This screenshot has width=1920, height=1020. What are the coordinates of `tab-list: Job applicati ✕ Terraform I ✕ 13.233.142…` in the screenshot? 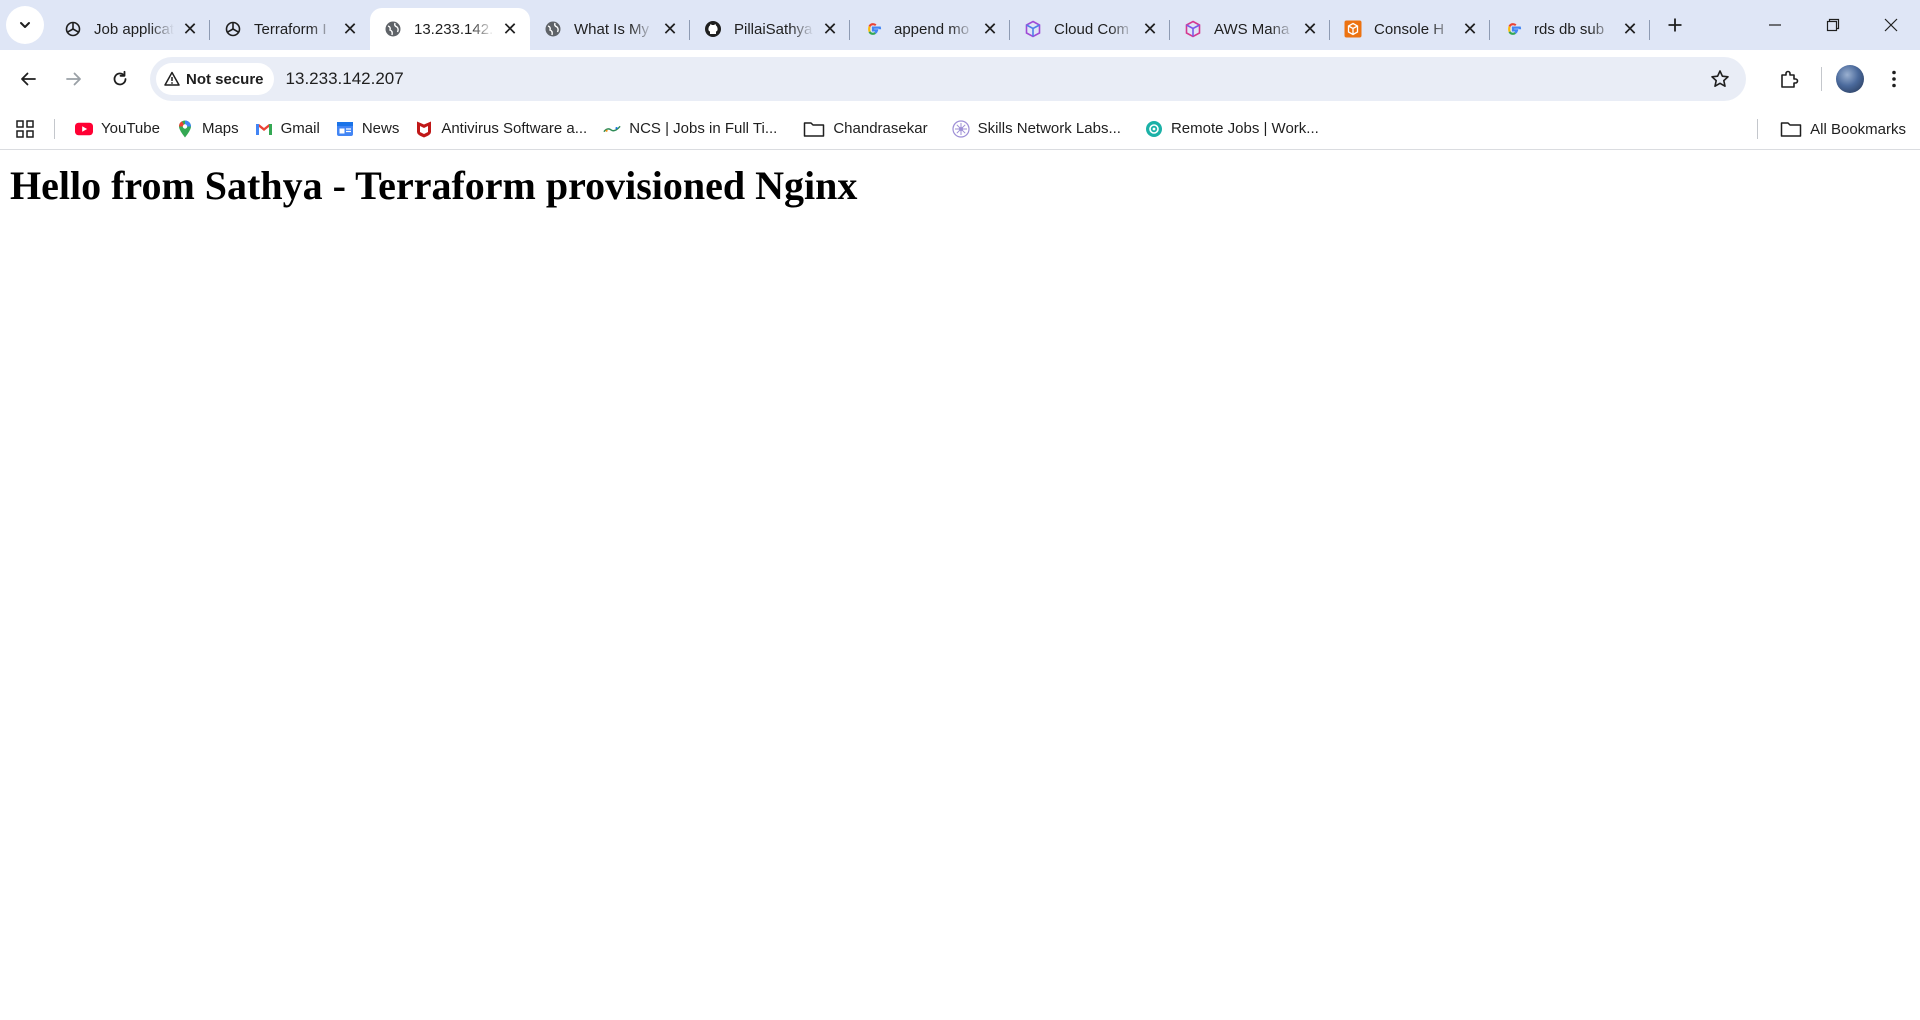 It's located at (850, 25).